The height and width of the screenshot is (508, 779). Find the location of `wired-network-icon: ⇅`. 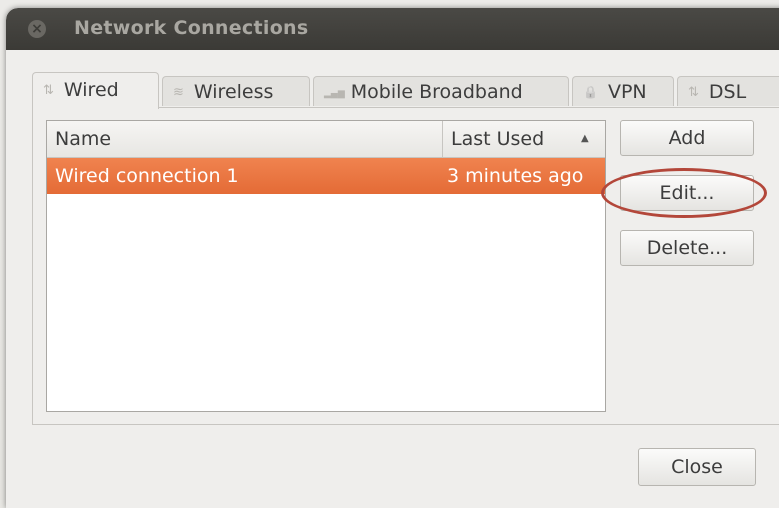

wired-network-icon: ⇅ is located at coordinates (48, 90).